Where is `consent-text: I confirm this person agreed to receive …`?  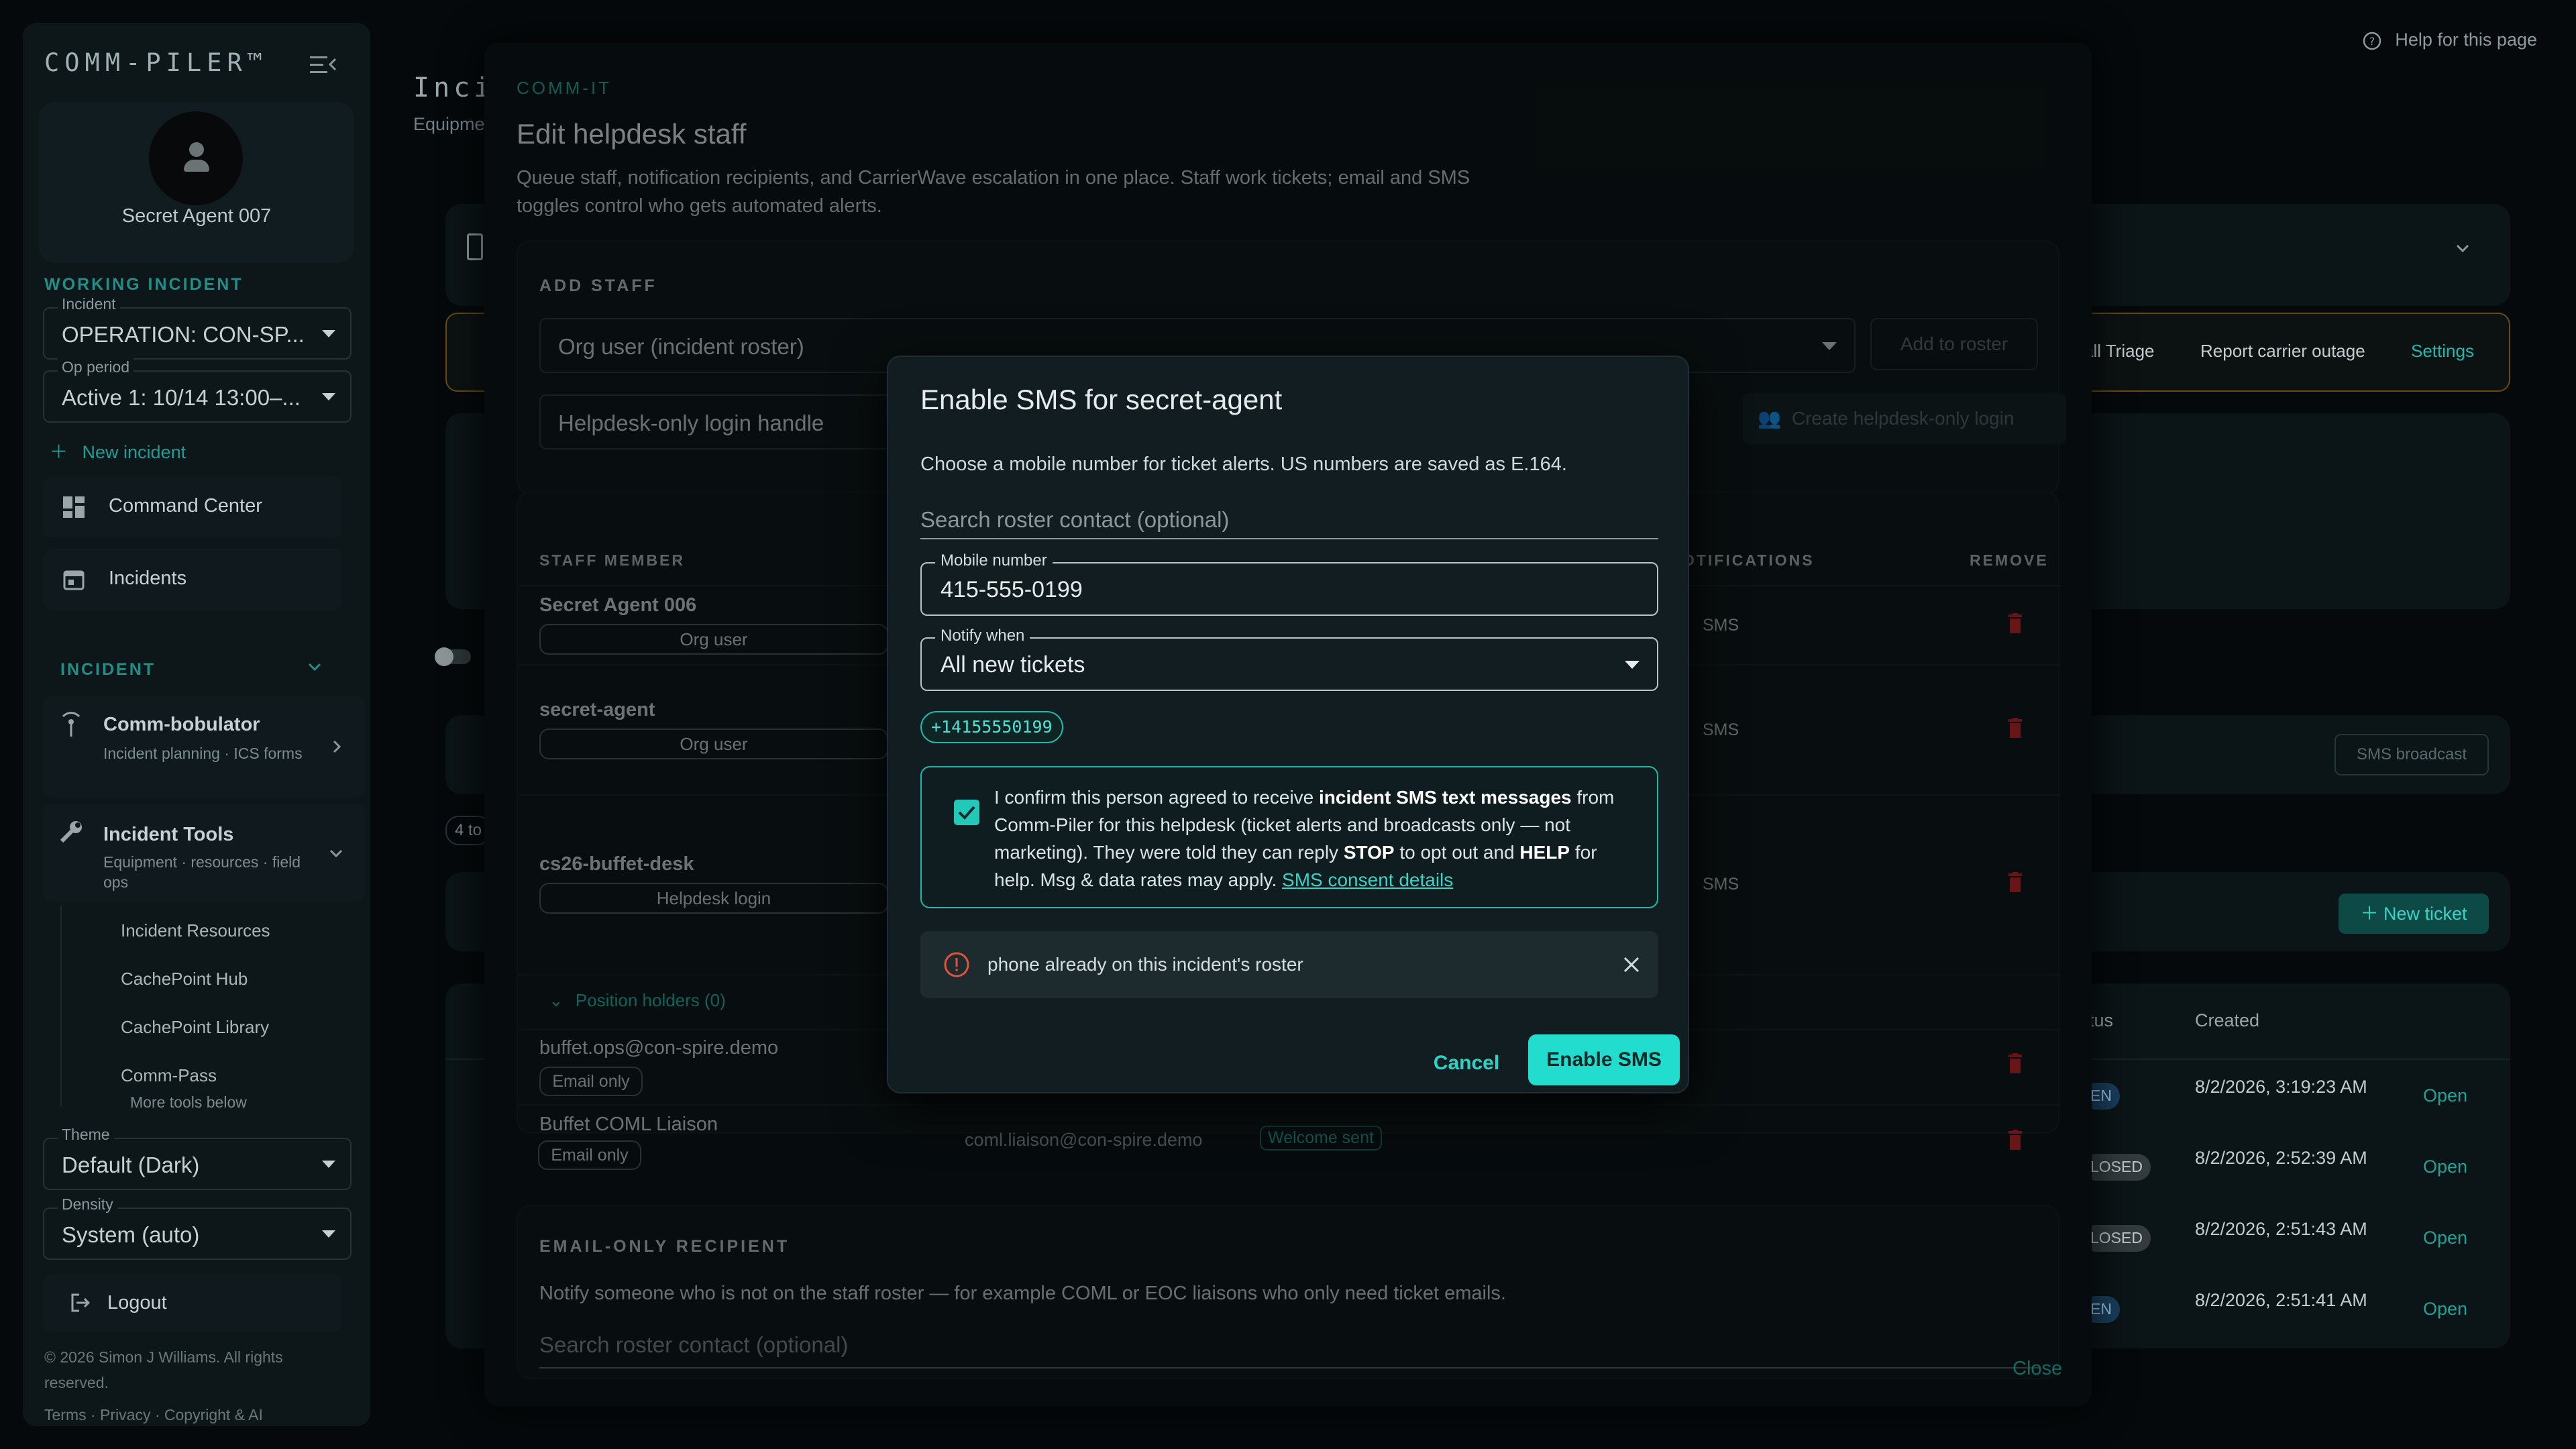
consent-text: I confirm this person agreed to receive … is located at coordinates (1316, 839).